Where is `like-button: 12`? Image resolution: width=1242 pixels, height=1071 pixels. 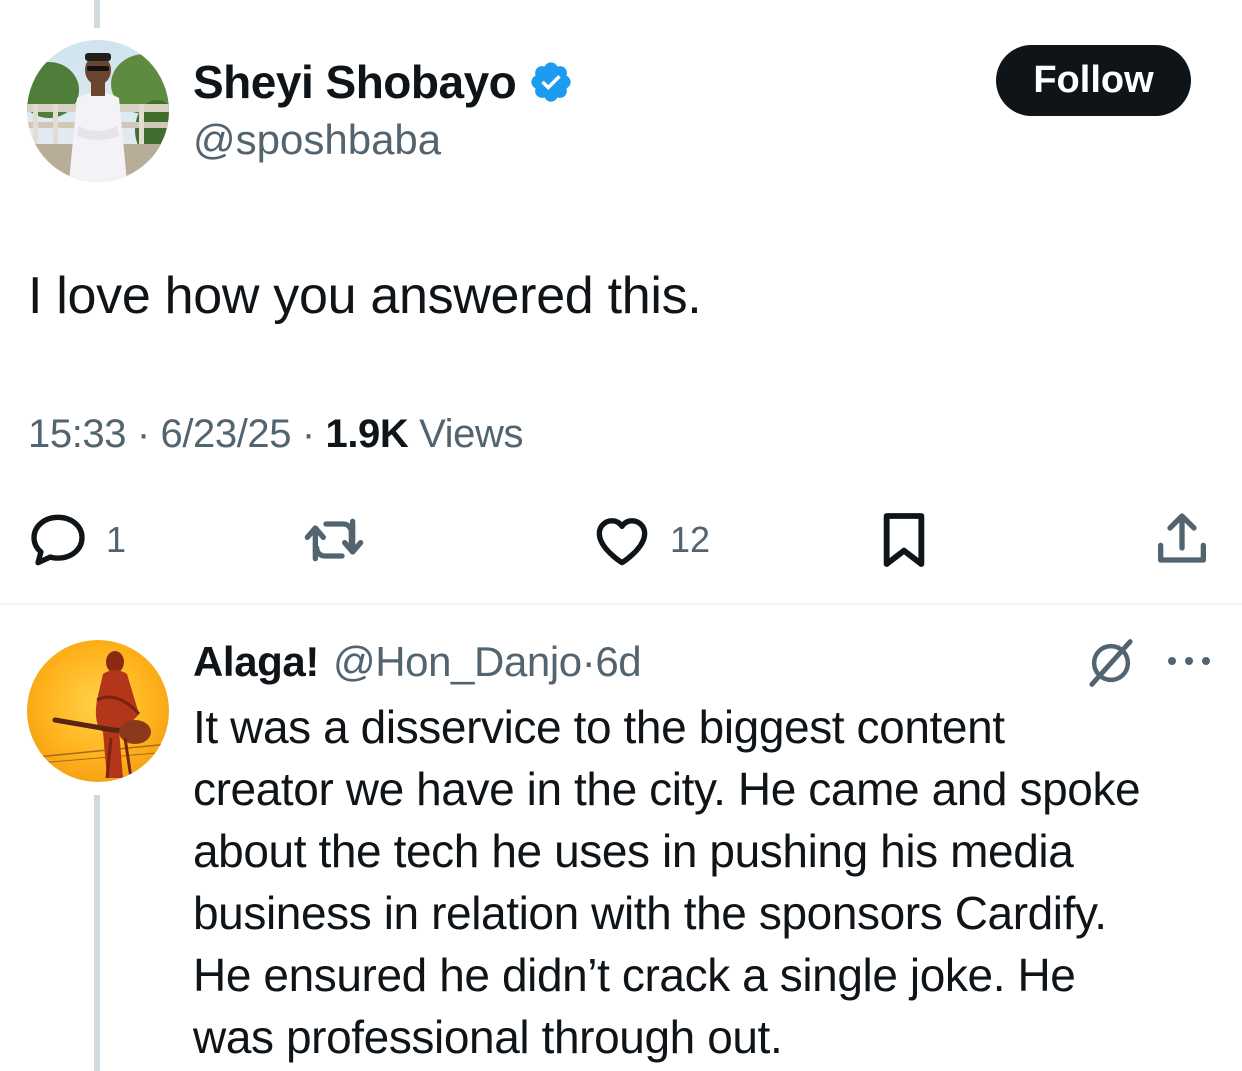
like-button: 12 is located at coordinates (650, 540).